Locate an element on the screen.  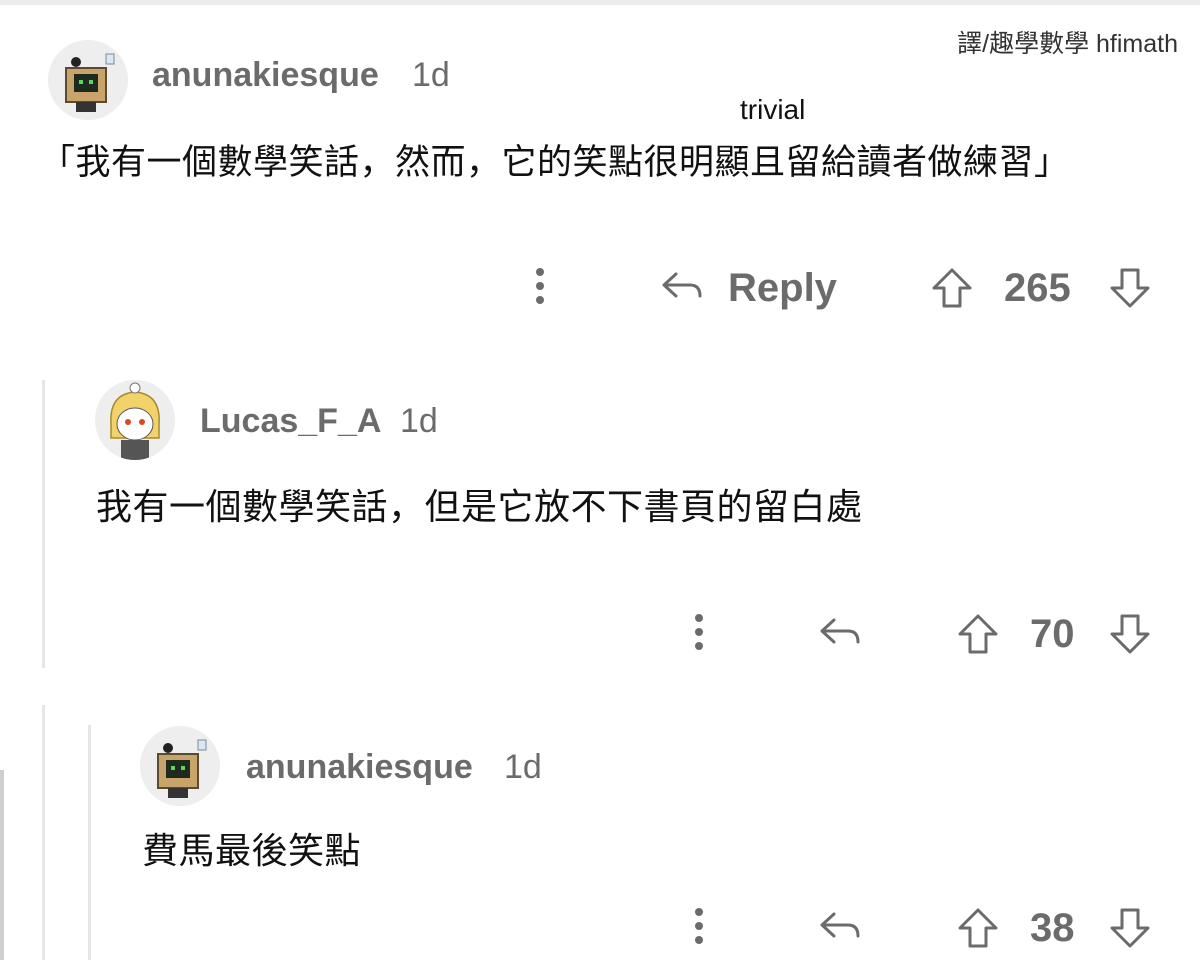
comment-text: 「我有一個數學笑話，然而，它的笑點很明顯且留給讀者做練習」 is located at coordinates (555, 162).